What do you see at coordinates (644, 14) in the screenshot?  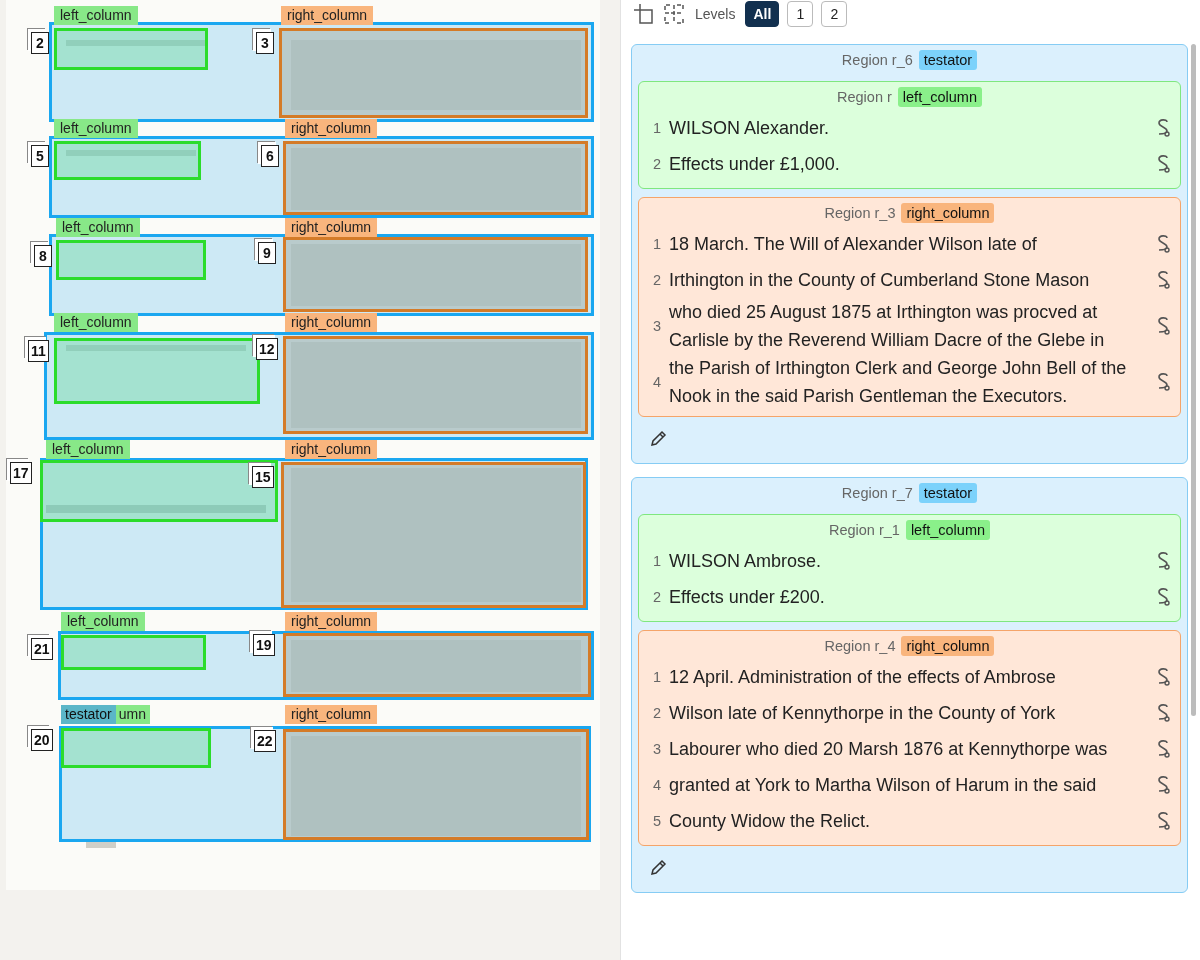 I see `crop-icon` at bounding box center [644, 14].